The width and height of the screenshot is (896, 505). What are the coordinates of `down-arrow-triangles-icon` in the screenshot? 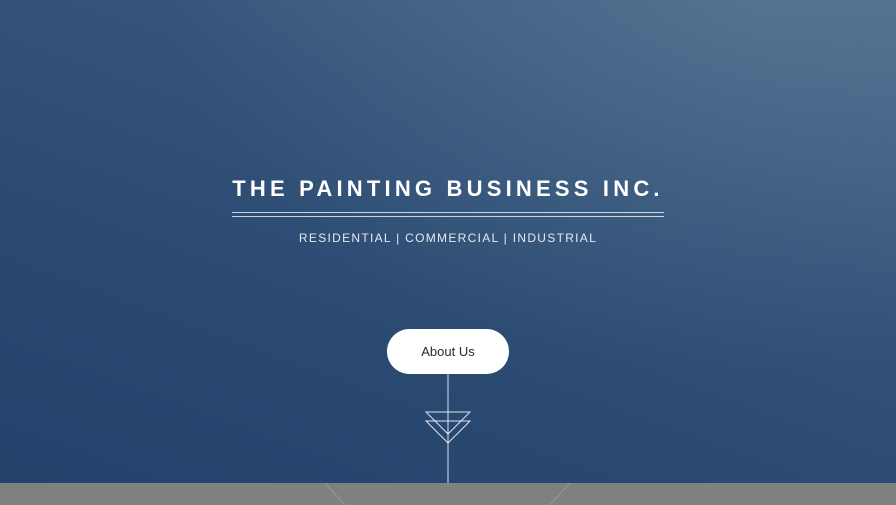 It's located at (448, 428).